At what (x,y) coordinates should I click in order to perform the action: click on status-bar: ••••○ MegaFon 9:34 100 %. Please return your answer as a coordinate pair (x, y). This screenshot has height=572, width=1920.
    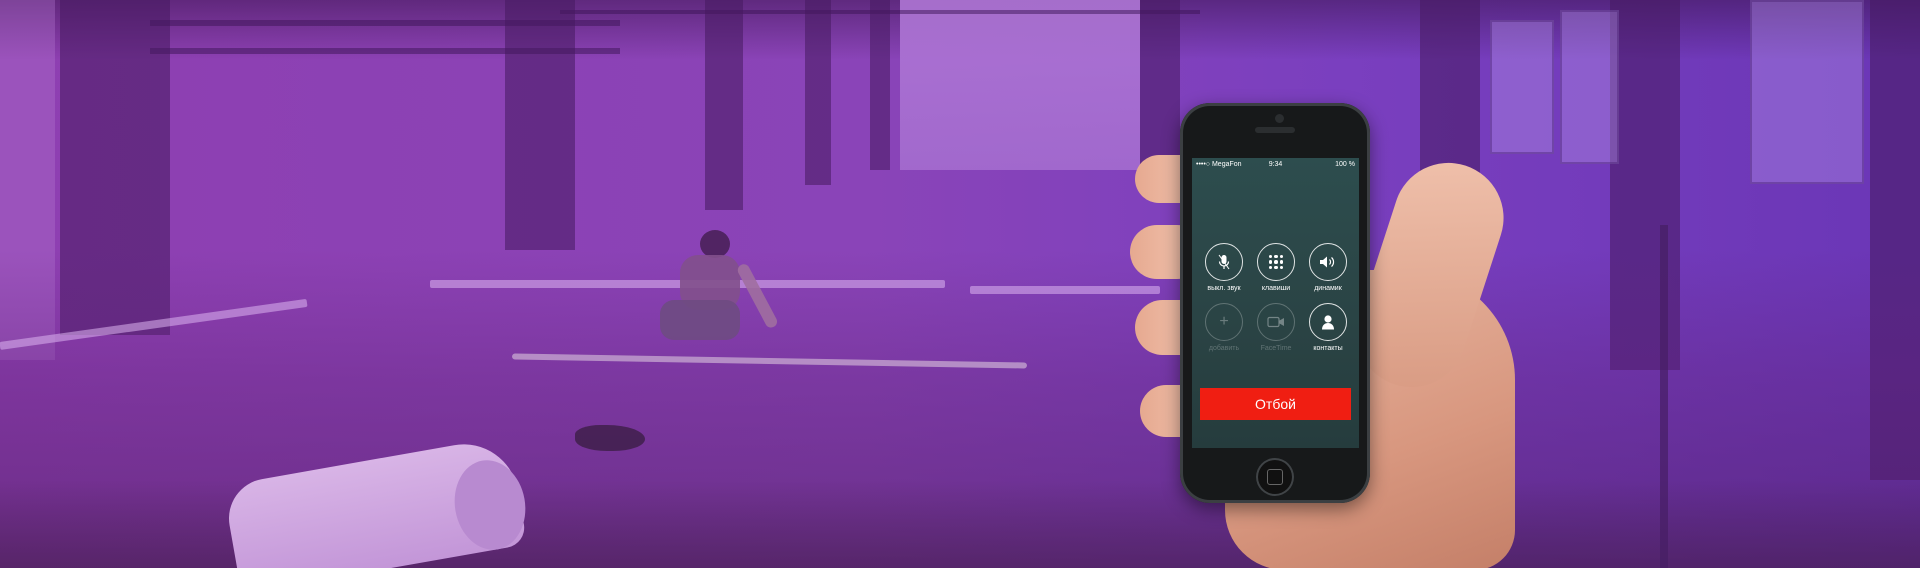
    Looking at the image, I should click on (1275, 165).